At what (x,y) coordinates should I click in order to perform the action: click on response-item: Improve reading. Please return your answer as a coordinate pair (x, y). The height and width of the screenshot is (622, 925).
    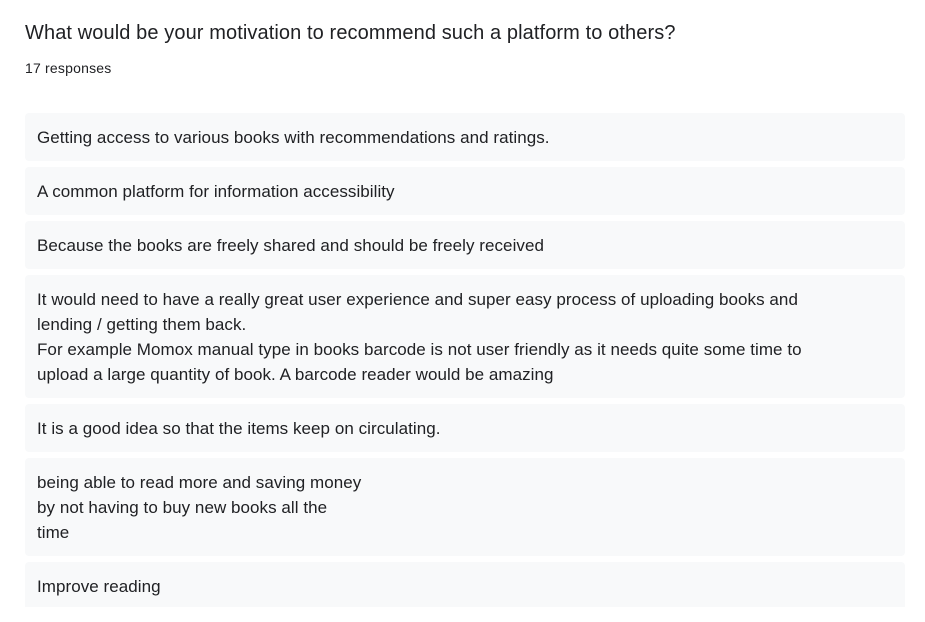
    Looking at the image, I should click on (465, 584).